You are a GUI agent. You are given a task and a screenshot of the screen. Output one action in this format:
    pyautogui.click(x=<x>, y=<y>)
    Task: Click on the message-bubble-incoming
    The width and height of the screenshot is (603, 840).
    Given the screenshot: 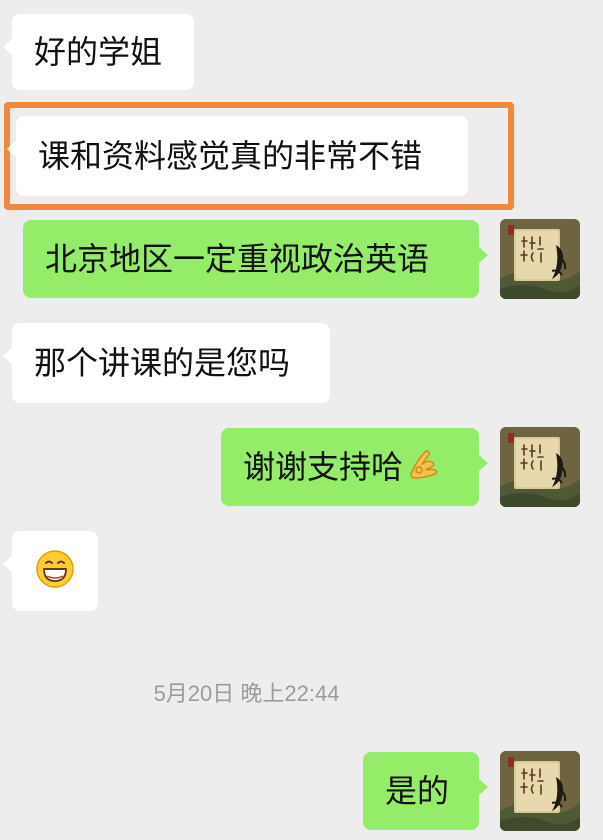 What is the action you would take?
    pyautogui.click(x=50, y=571)
    